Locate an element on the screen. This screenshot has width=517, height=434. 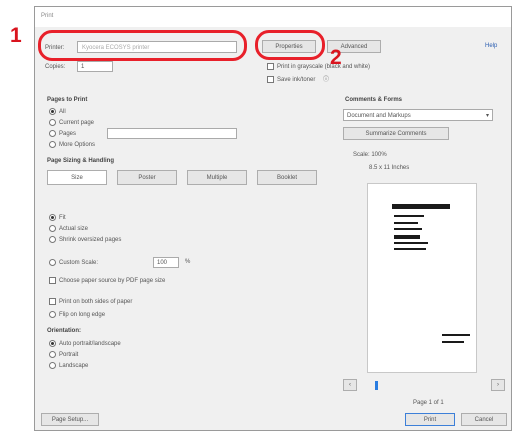
pages-current-radio is located at coordinates (52, 122).